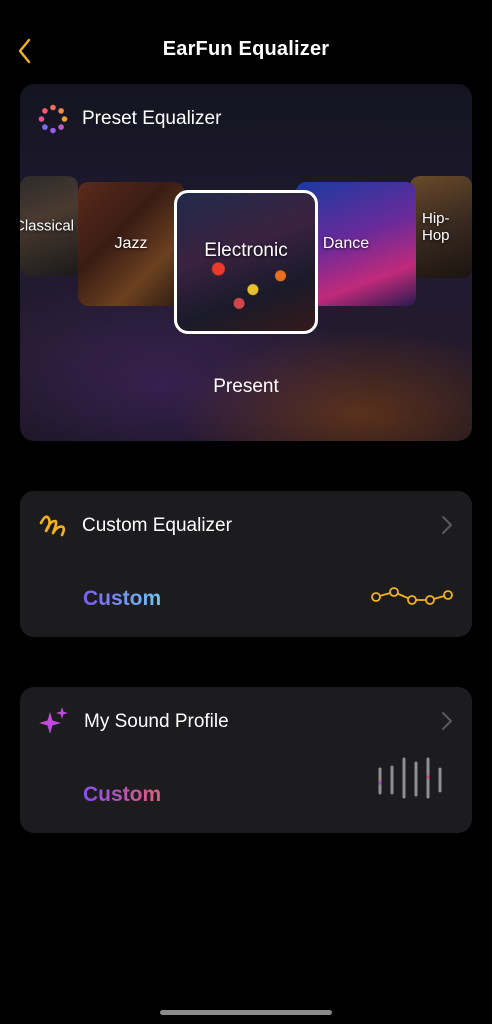 This screenshot has height=1024, width=492. I want to click on preset-equalizer-title: Preset Equalizer, so click(152, 118).